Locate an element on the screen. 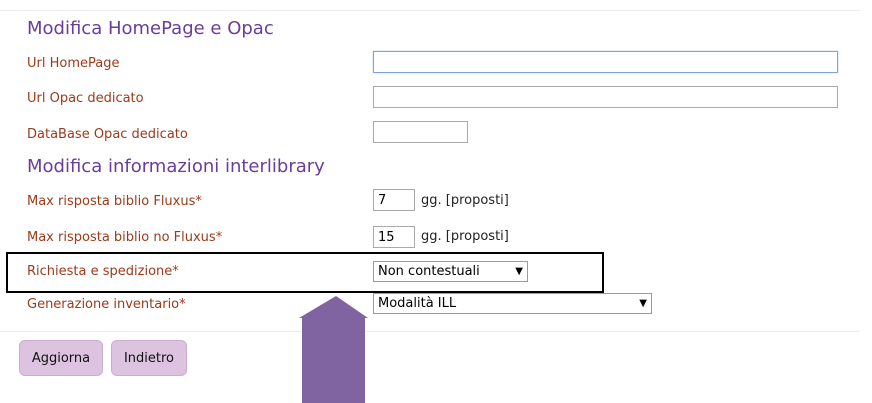 This screenshot has width=872, height=403. update-button: Aggiorna is located at coordinates (61, 358).